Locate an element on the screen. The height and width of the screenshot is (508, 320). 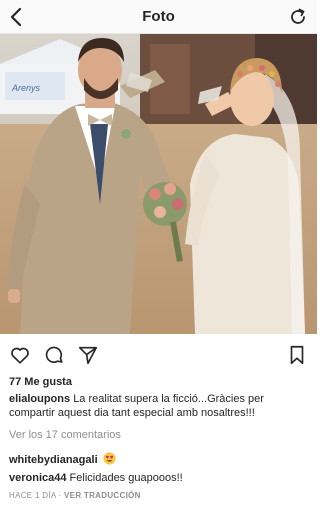
bookmark-icon is located at coordinates (297, 355).